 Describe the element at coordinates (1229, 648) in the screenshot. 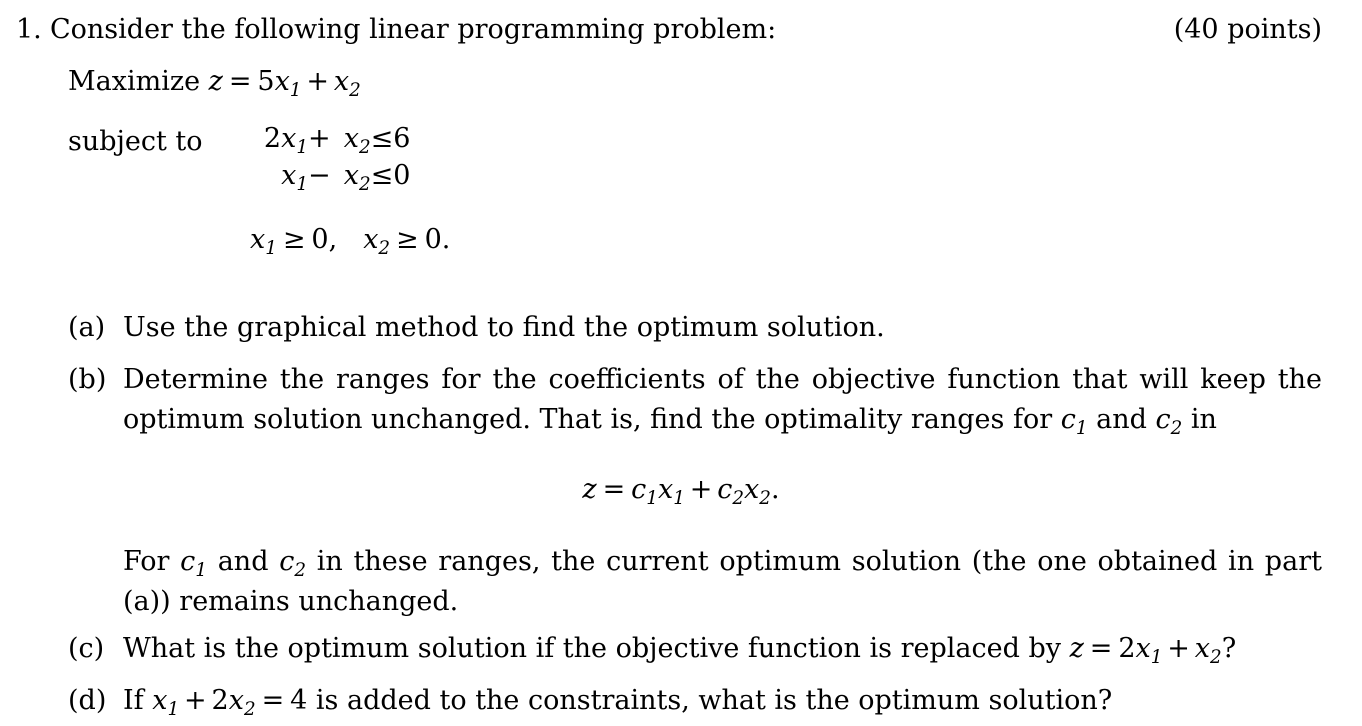

I see `item-c-eq-tail: ?` at that location.